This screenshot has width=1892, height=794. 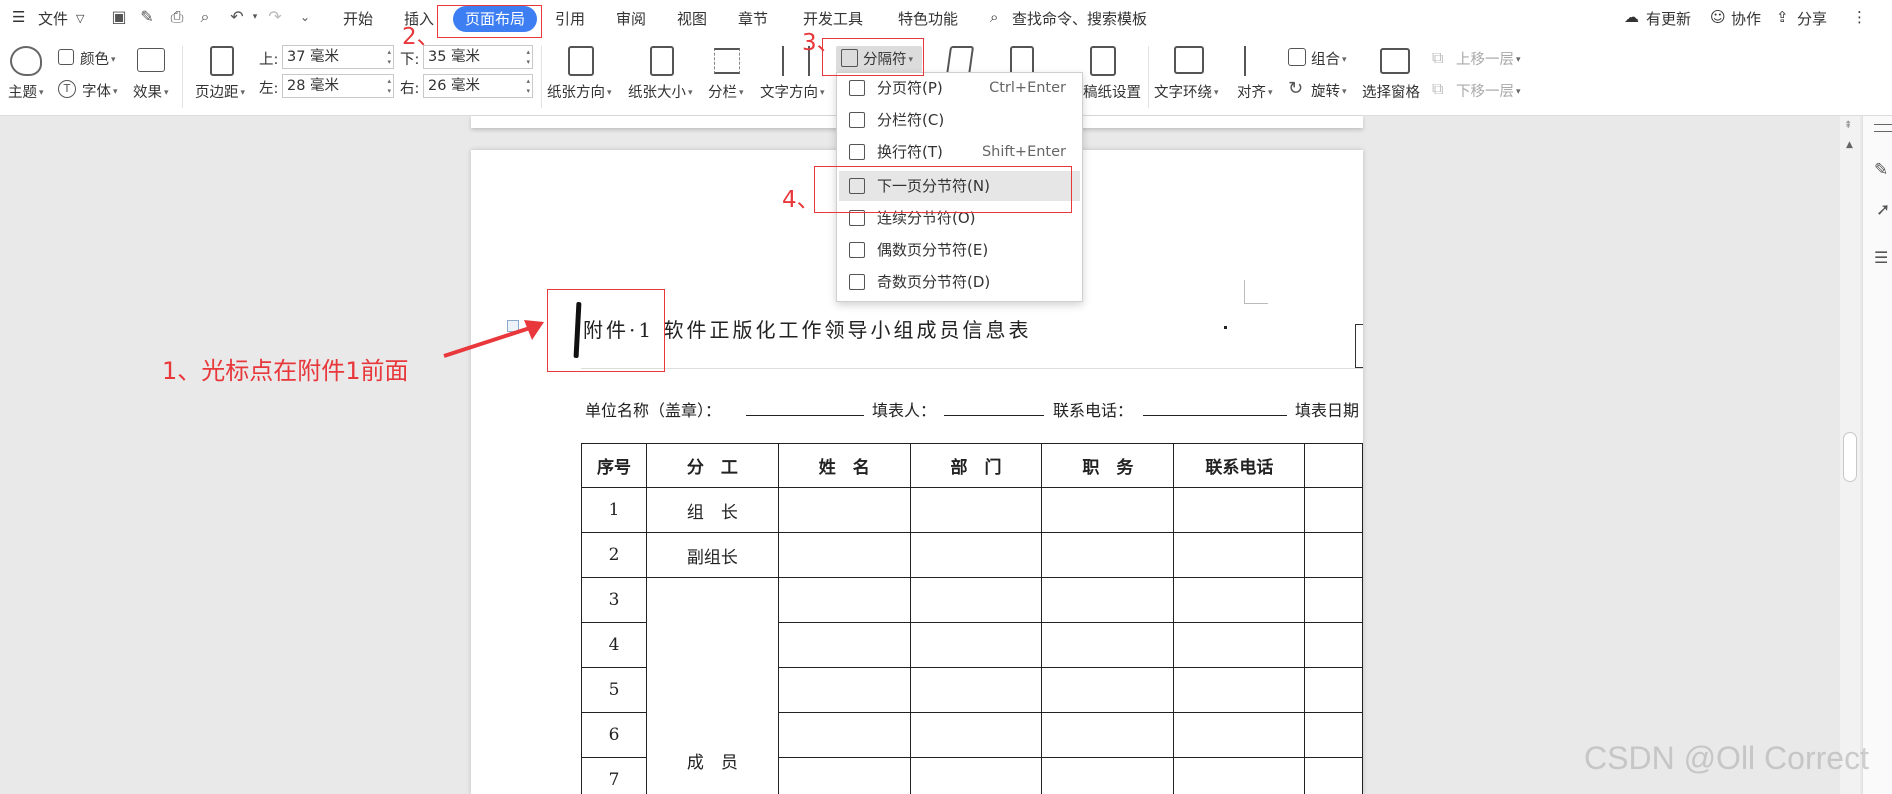 What do you see at coordinates (100, 90) in the screenshot?
I see `font-theme-button: 字体 ▾` at bounding box center [100, 90].